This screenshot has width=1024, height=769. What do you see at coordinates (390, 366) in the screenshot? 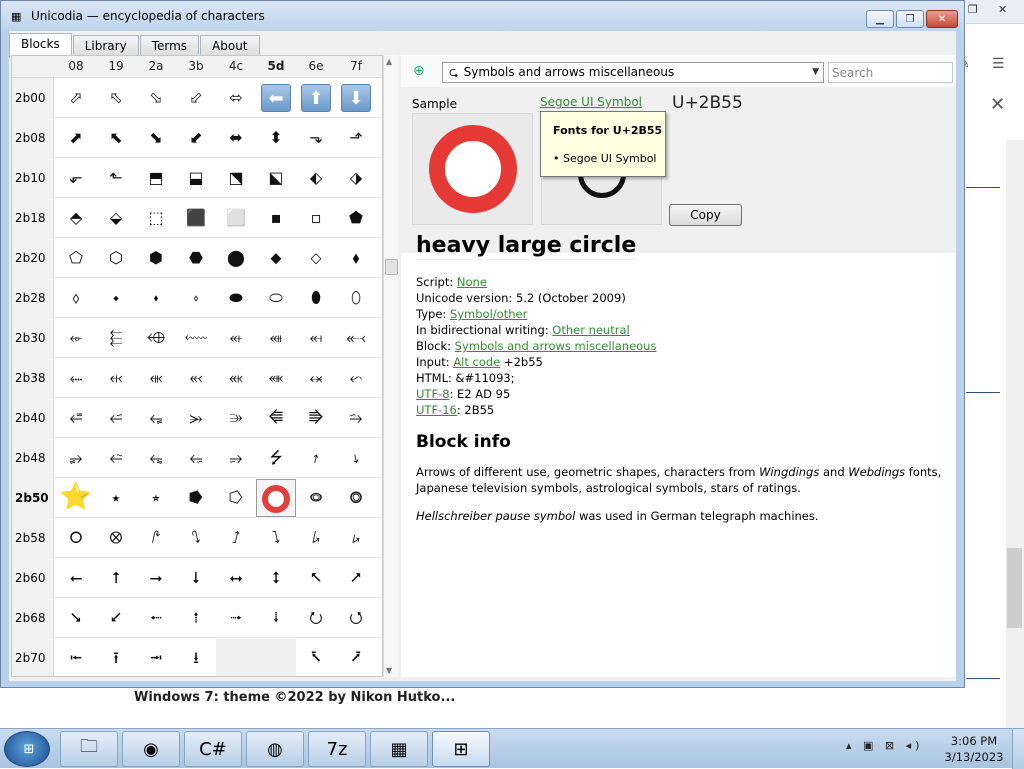
I see `grid-scrollbar: ▲ ▼` at bounding box center [390, 366].